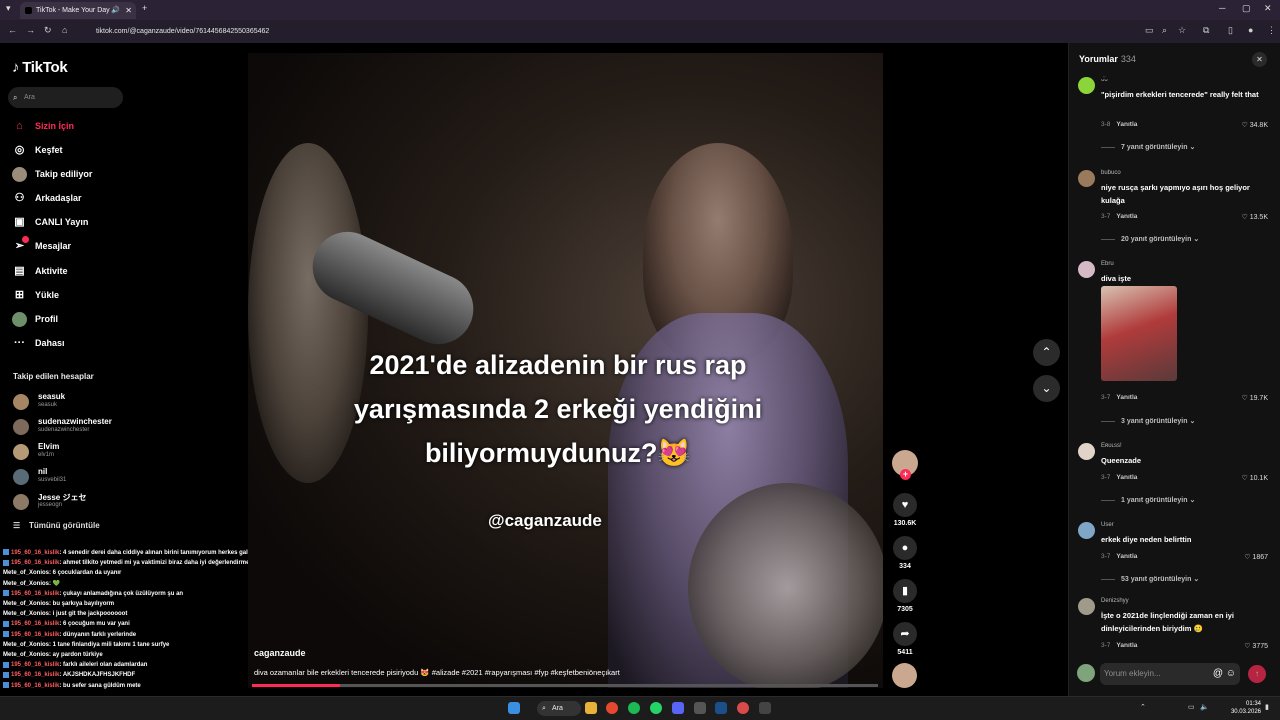  Describe the element at coordinates (1256, 557) in the screenshot. I see `comment-likes: ♡ 1867` at that location.